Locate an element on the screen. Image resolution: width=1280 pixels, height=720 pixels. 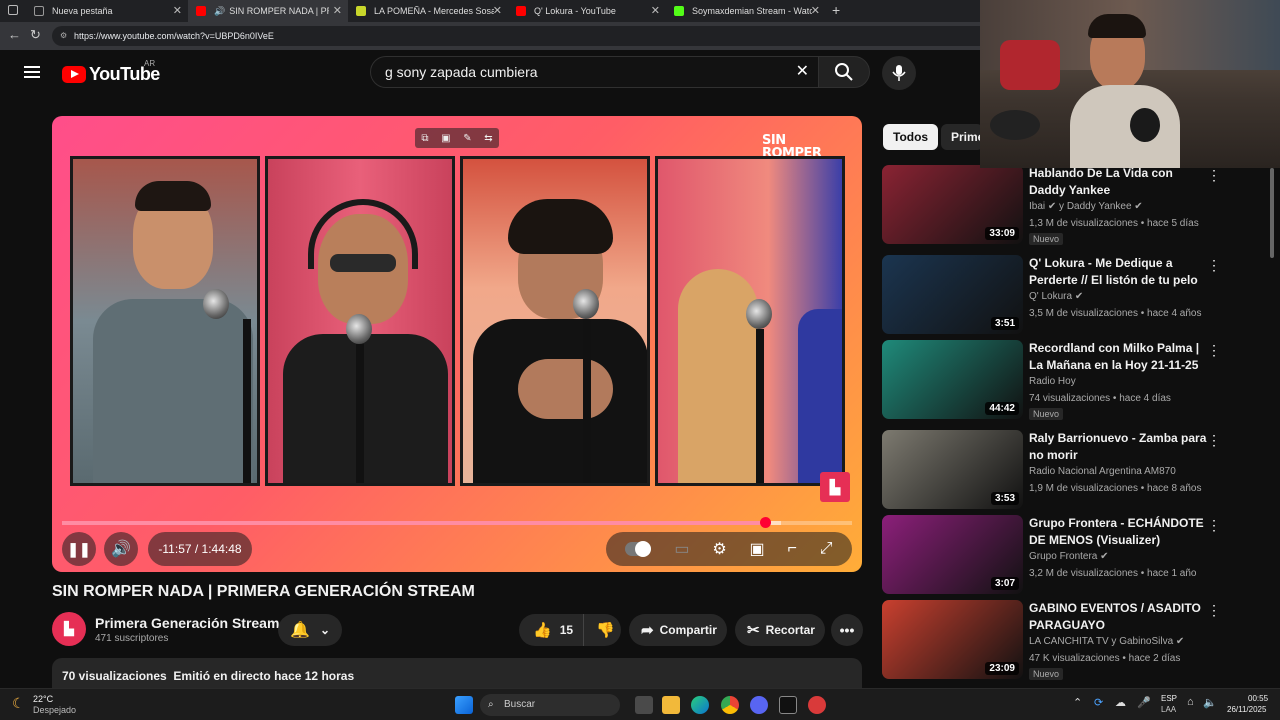
translate-icon: ⇆ is located at coordinates (488, 138).